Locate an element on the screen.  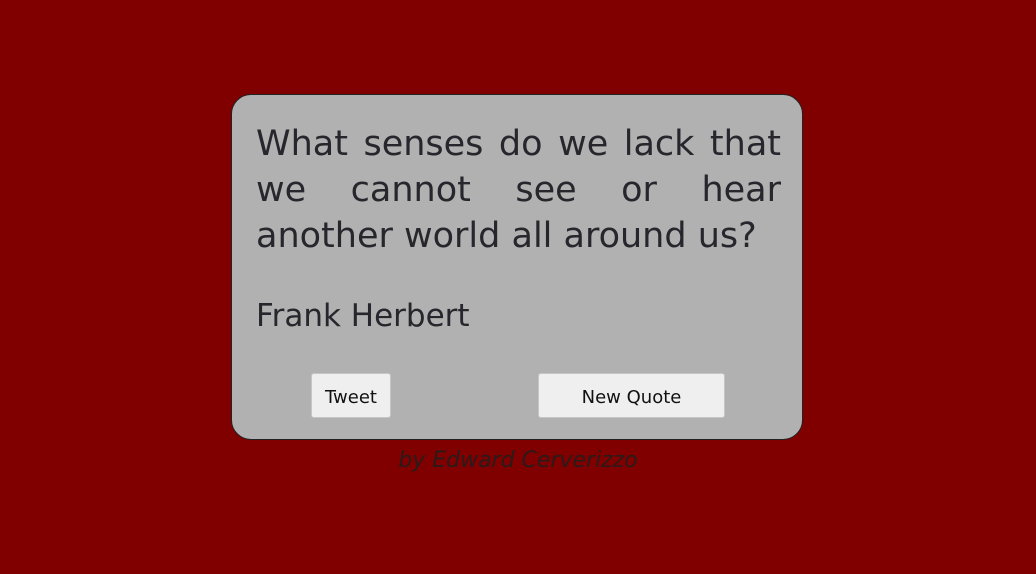
author-credit: by Edward Cerverizzo is located at coordinates (518, 460).